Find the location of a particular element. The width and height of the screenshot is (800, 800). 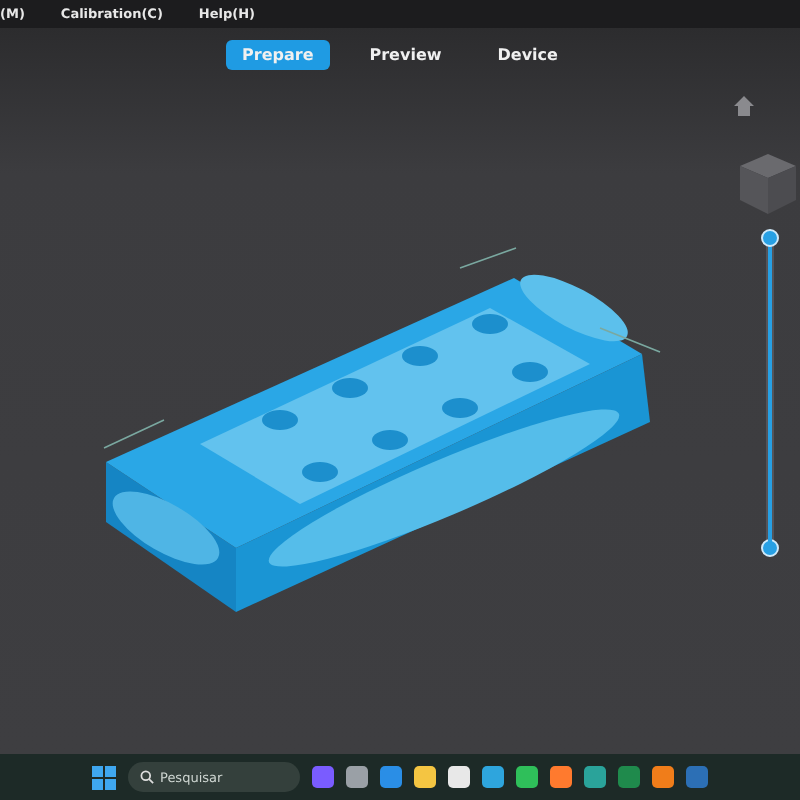

view-tab: Preview is located at coordinates (405, 55).